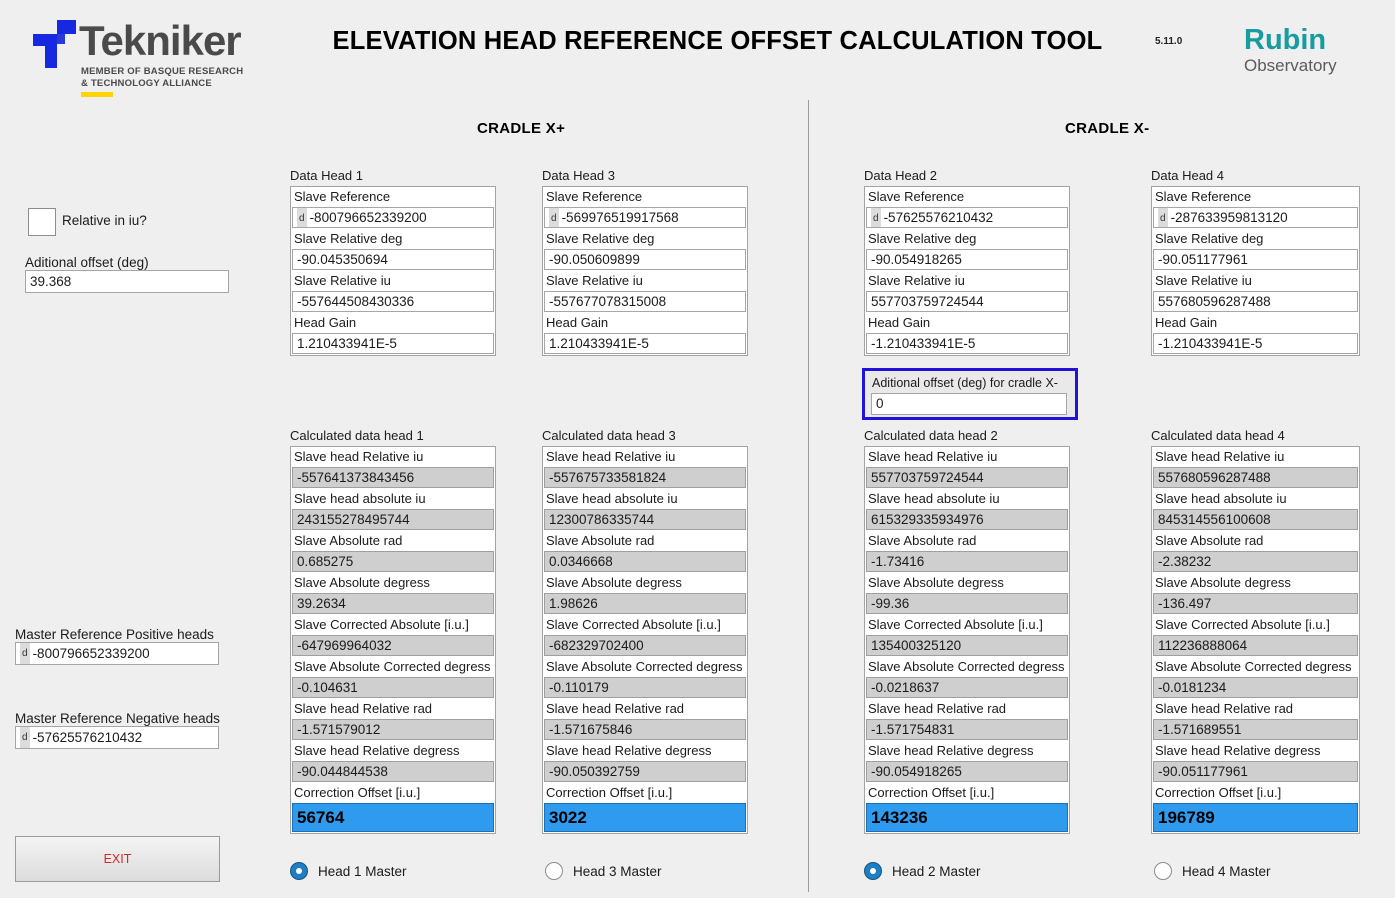 This screenshot has height=898, width=1395. Describe the element at coordinates (967, 793) in the screenshot. I see `correction-offset-label: Correction Offset [i.u.]` at that location.